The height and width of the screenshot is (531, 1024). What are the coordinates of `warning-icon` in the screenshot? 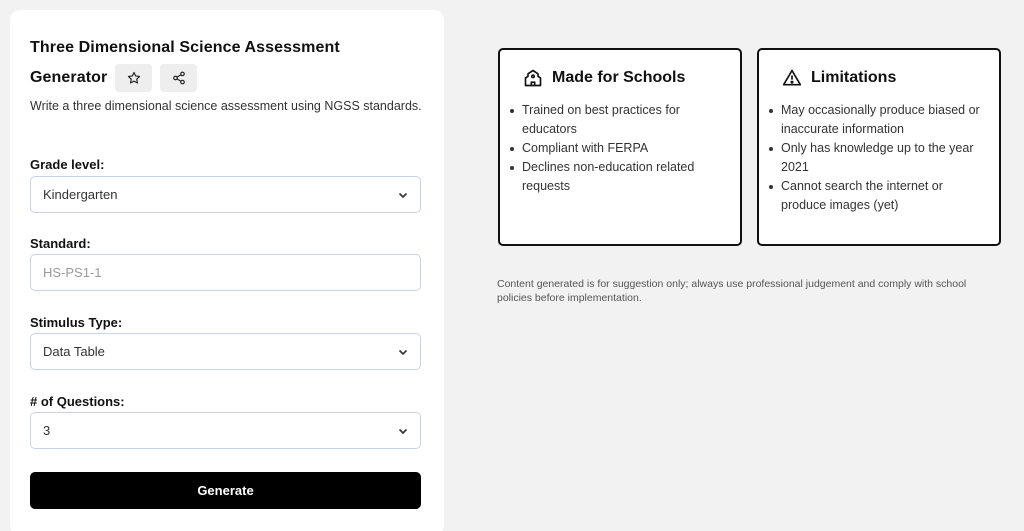 It's located at (792, 77).